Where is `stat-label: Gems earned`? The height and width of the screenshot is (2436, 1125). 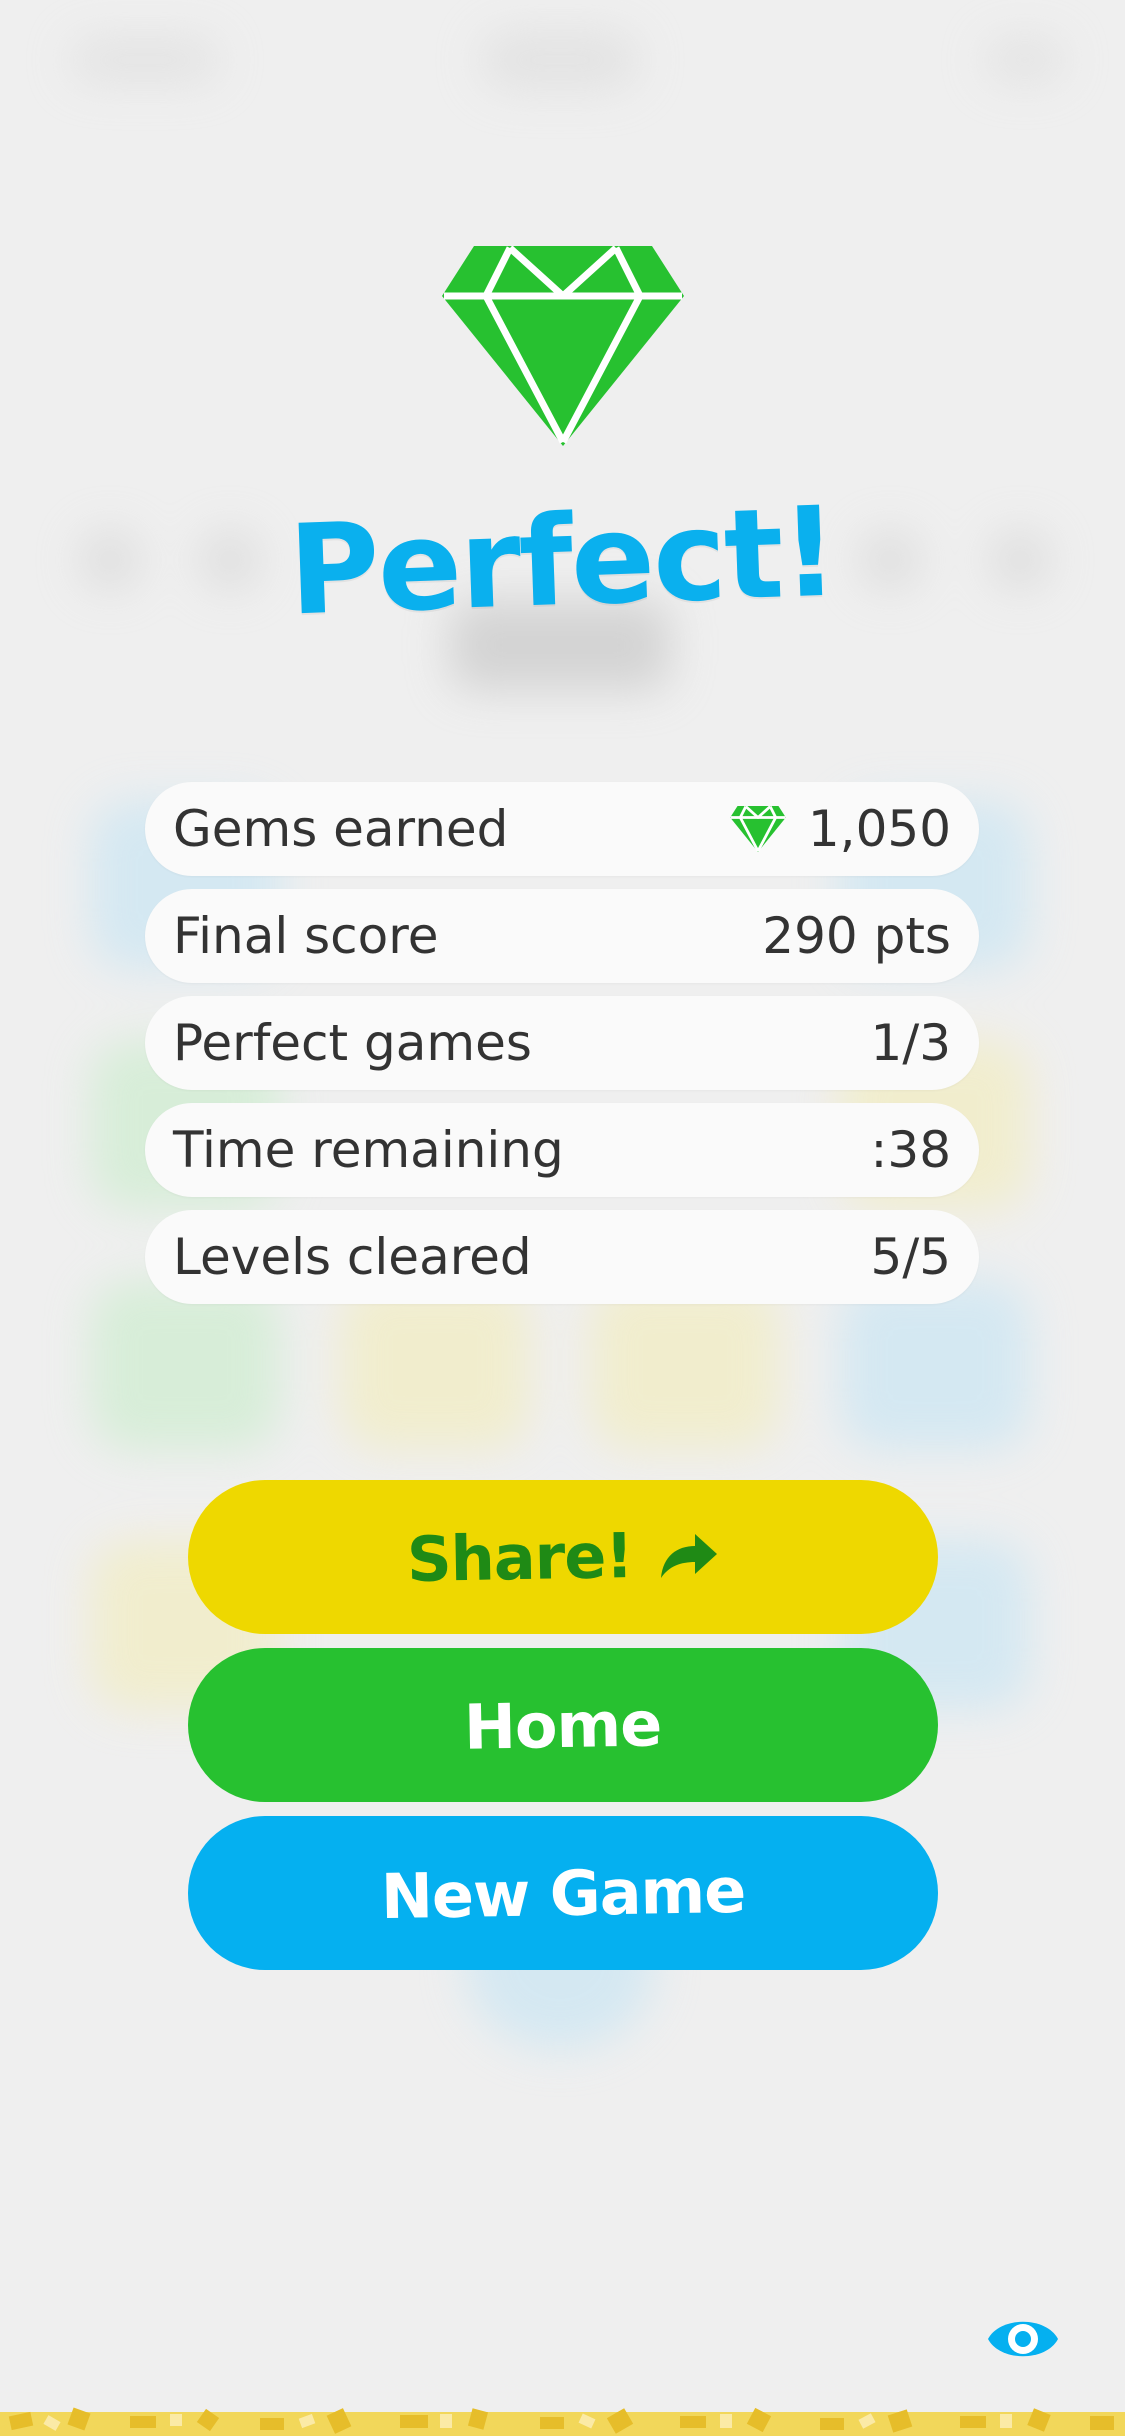
stat-label: Gems earned is located at coordinates (341, 829).